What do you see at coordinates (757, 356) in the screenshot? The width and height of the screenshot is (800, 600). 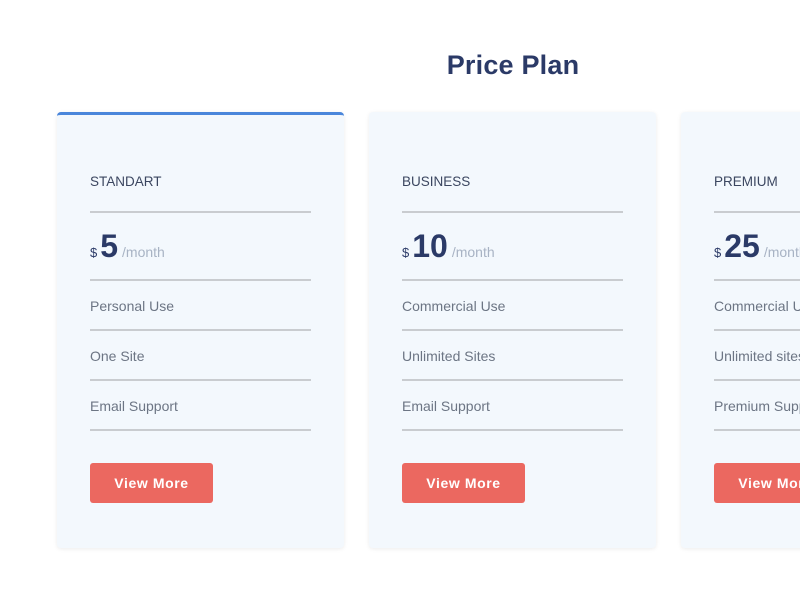 I see `feature-item: Unlimited sites` at bounding box center [757, 356].